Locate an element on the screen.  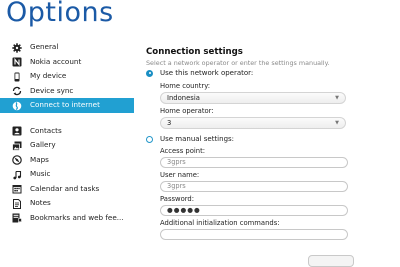
home-operator-value: 3 is located at coordinates (169, 123).